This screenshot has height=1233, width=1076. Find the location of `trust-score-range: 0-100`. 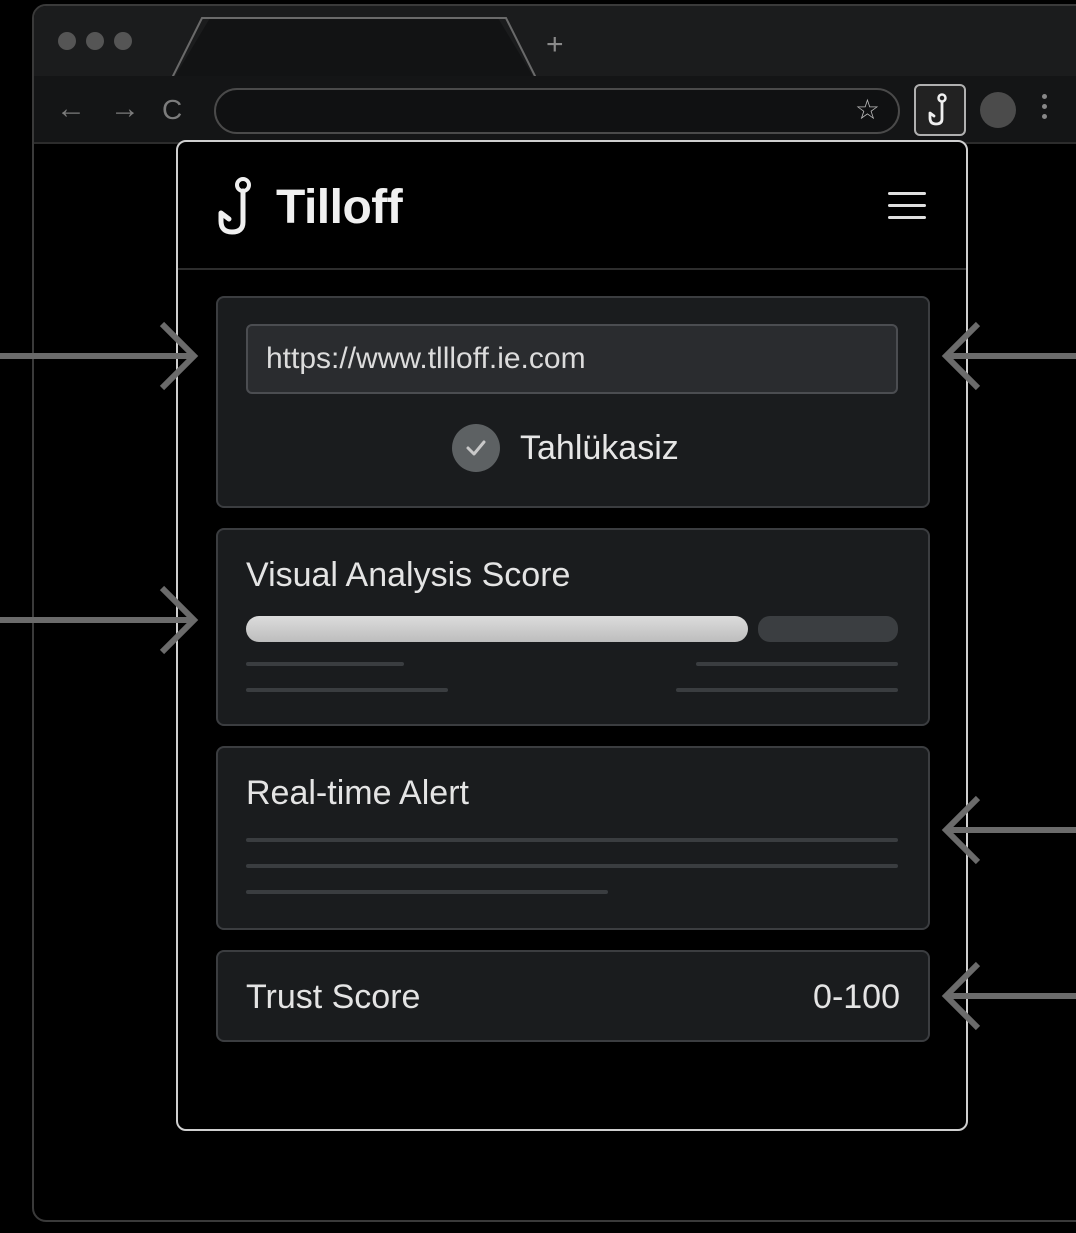

trust-score-range: 0-100 is located at coordinates (856, 997).